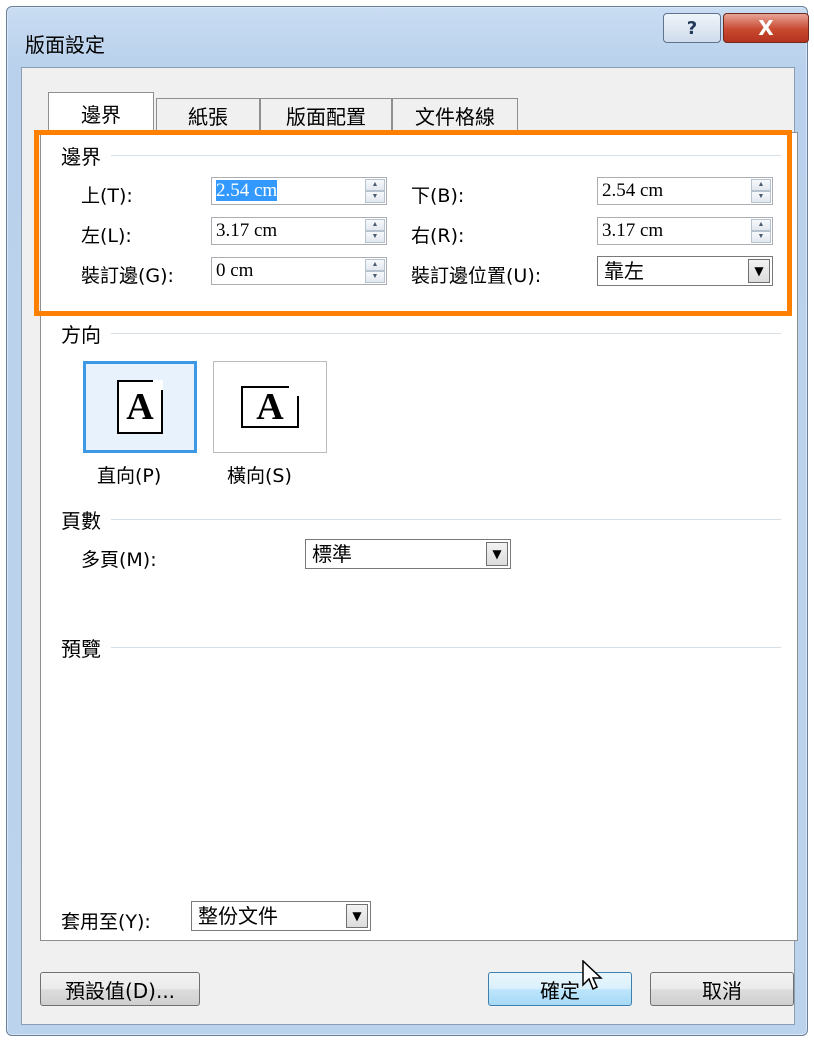 The image size is (814, 1042). I want to click on apply-to-label: 套用至(Y):, so click(106, 922).